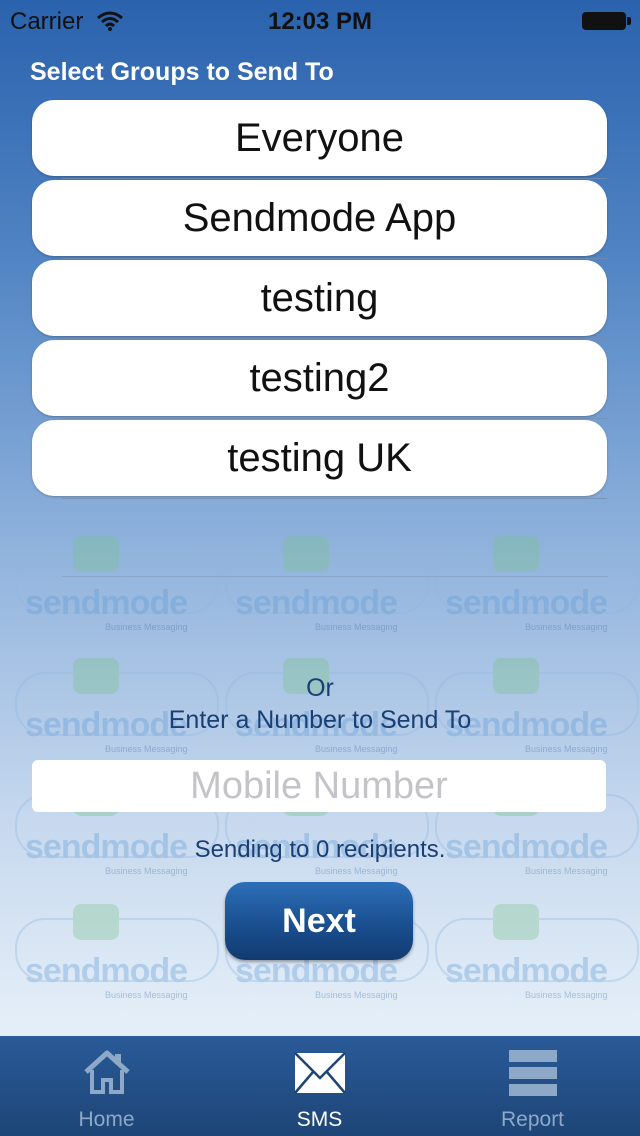  What do you see at coordinates (532, 1119) in the screenshot?
I see `tab-report-label: Report` at bounding box center [532, 1119].